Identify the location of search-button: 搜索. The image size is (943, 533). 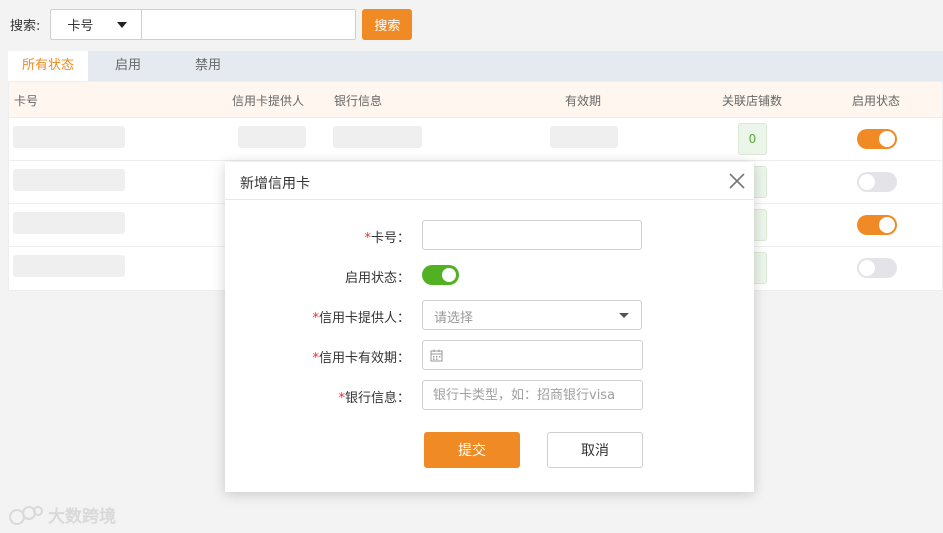
(387, 24).